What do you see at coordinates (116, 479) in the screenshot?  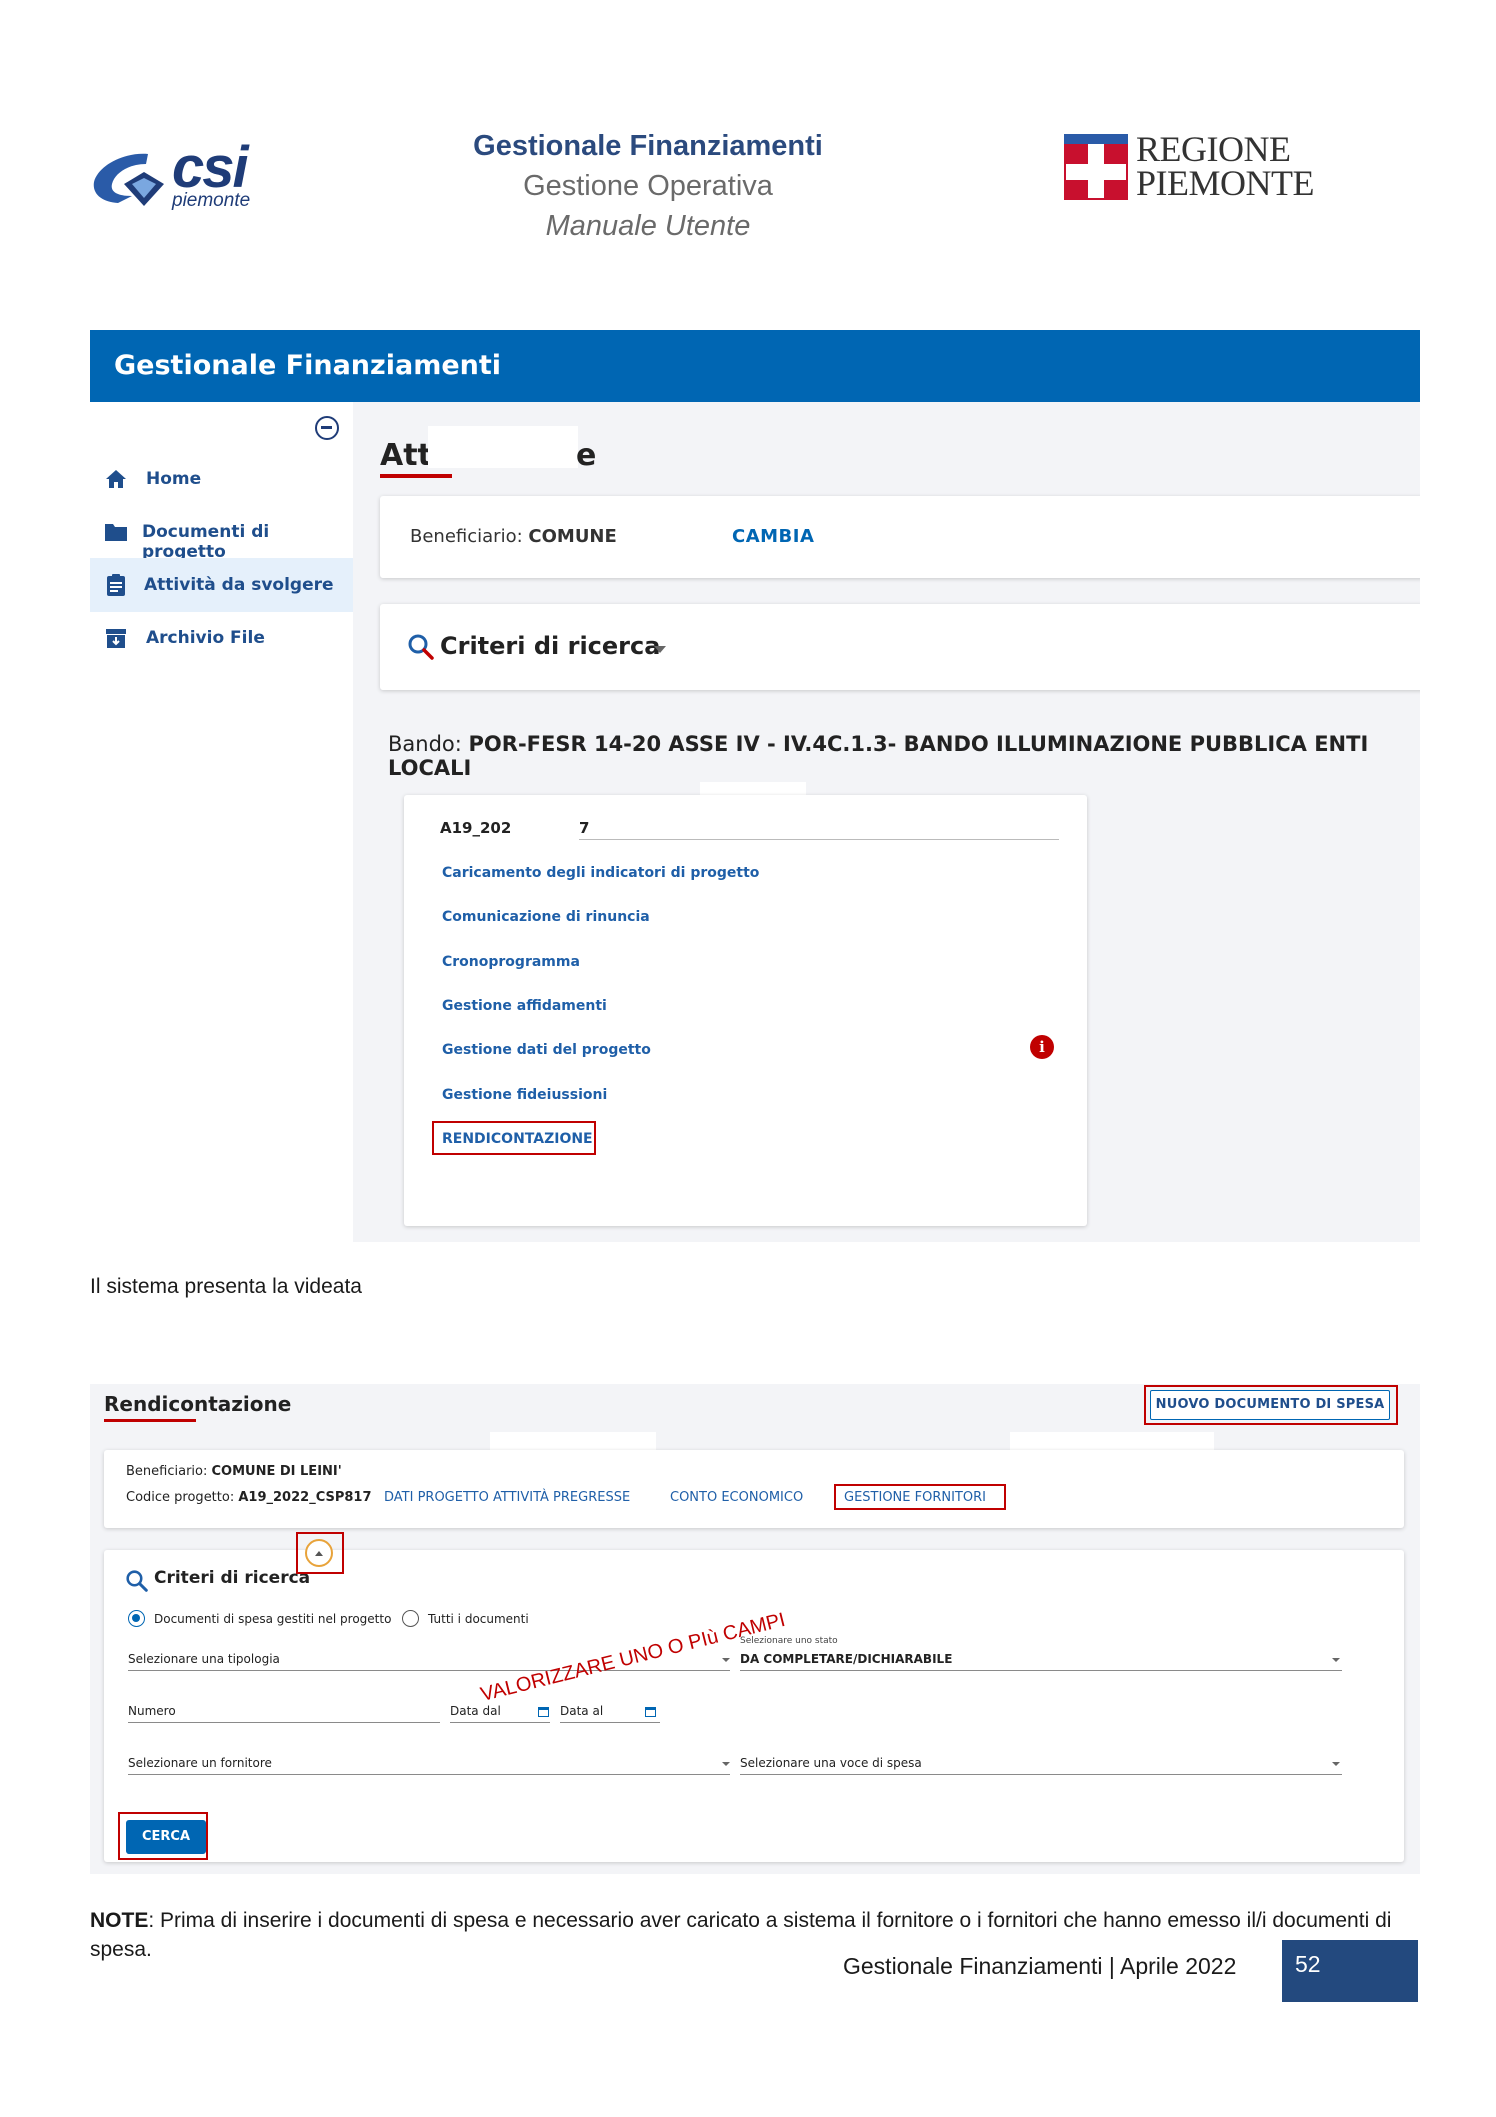 I see `home-icon` at bounding box center [116, 479].